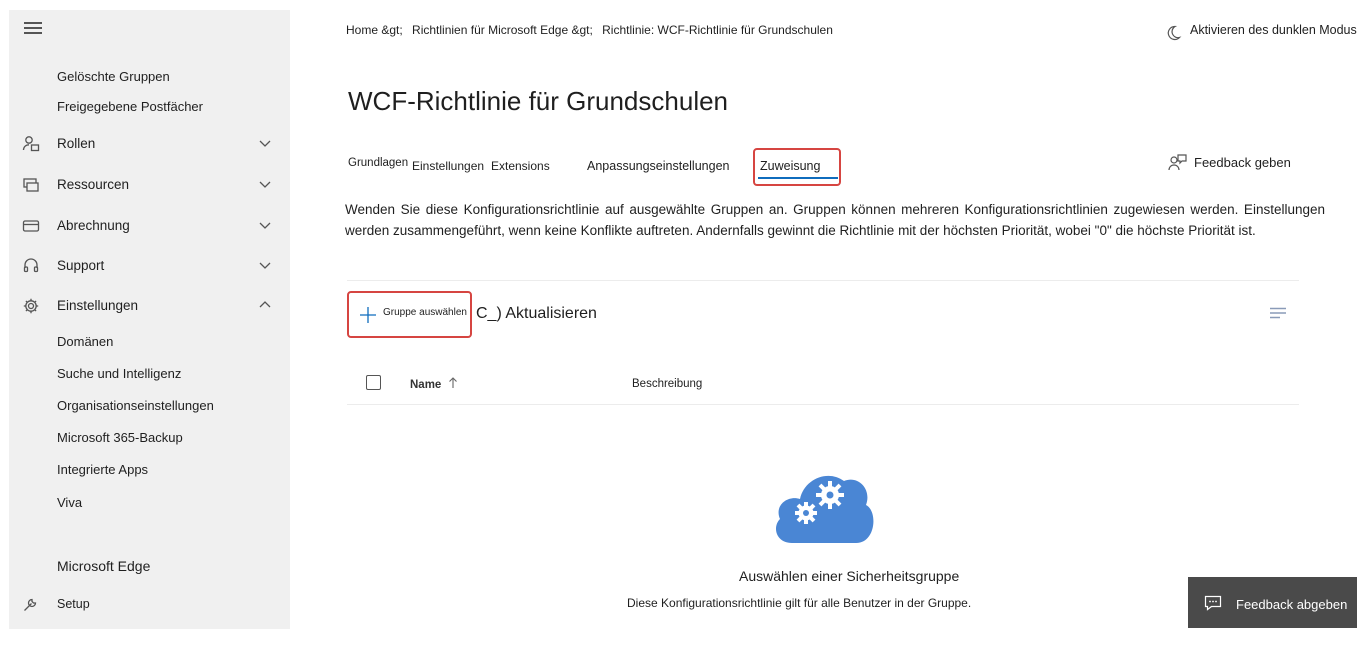 The width and height of the screenshot is (1372, 662). What do you see at coordinates (149, 144) in the screenshot?
I see `sidebar-item-roles: Rollen` at bounding box center [149, 144].